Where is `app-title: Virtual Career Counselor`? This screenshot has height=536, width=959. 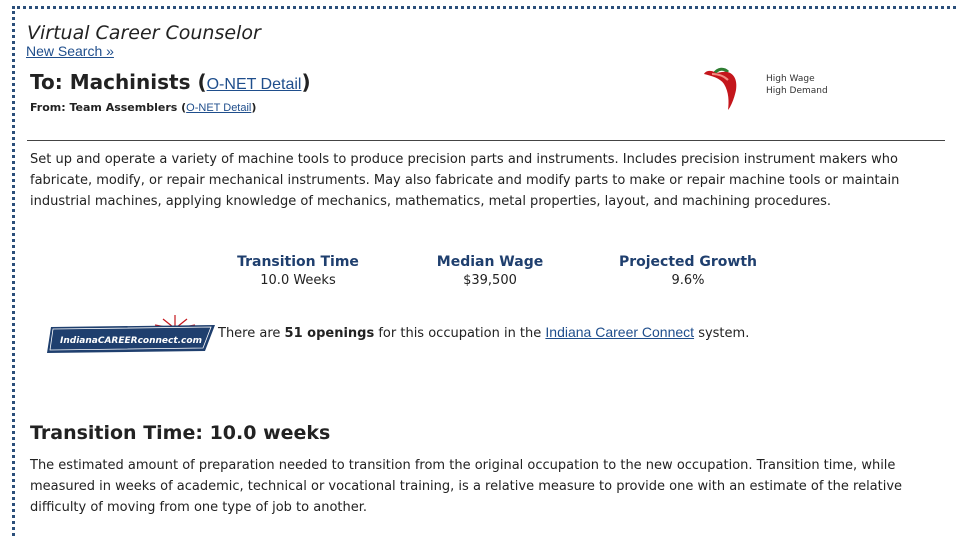 app-title: Virtual Career Counselor is located at coordinates (144, 33).